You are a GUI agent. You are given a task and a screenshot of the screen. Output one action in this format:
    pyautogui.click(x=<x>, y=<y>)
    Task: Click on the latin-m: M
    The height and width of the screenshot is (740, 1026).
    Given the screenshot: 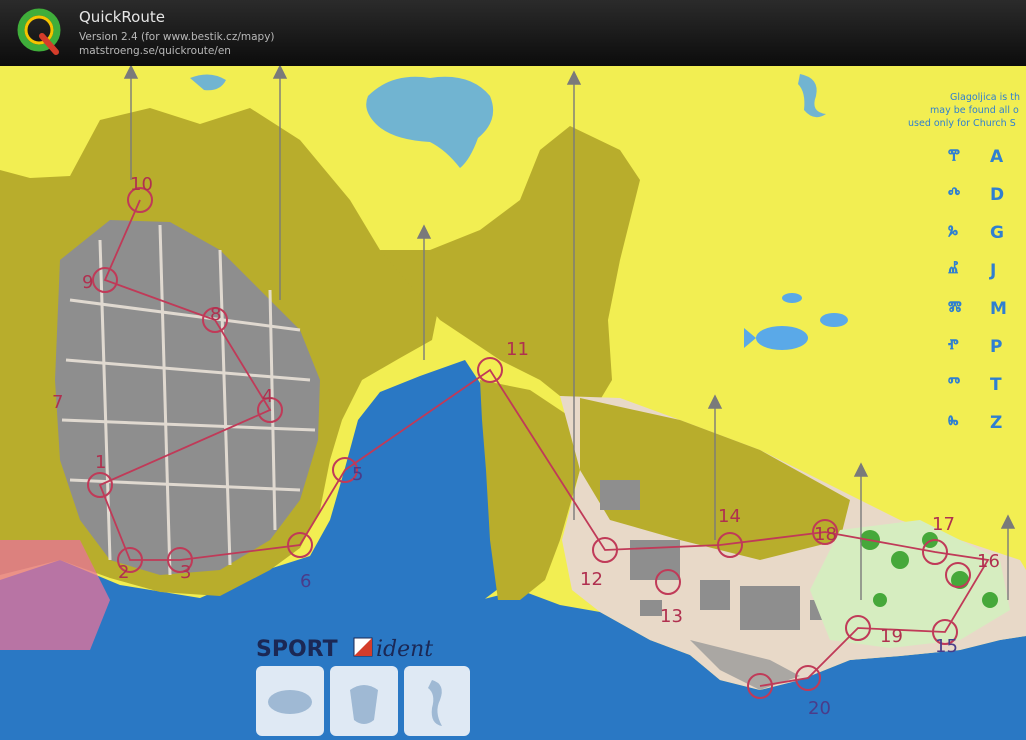 What is the action you would take?
    pyautogui.click(x=998, y=309)
    